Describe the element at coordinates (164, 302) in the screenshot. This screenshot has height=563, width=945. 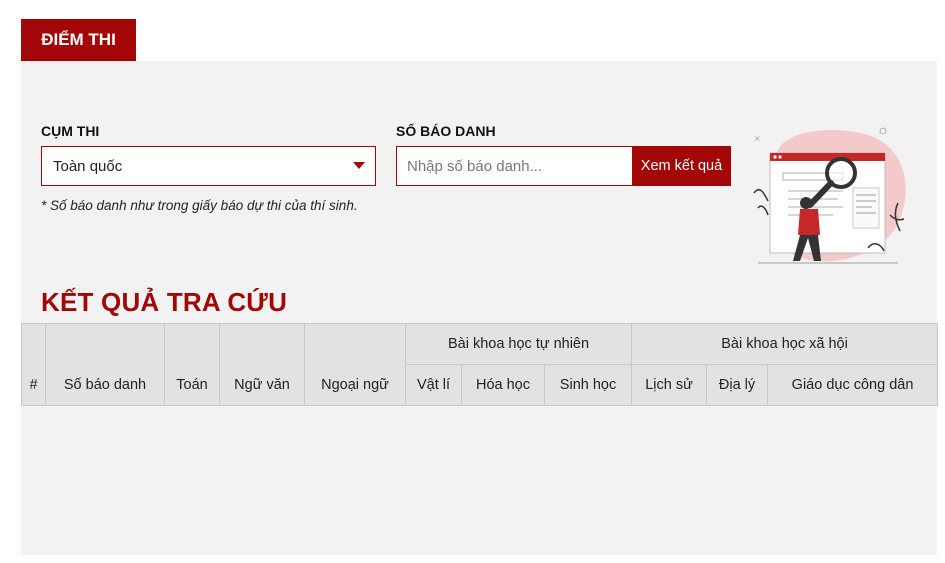
I see `result-title: KẾT QUẢ TRA CỨU` at that location.